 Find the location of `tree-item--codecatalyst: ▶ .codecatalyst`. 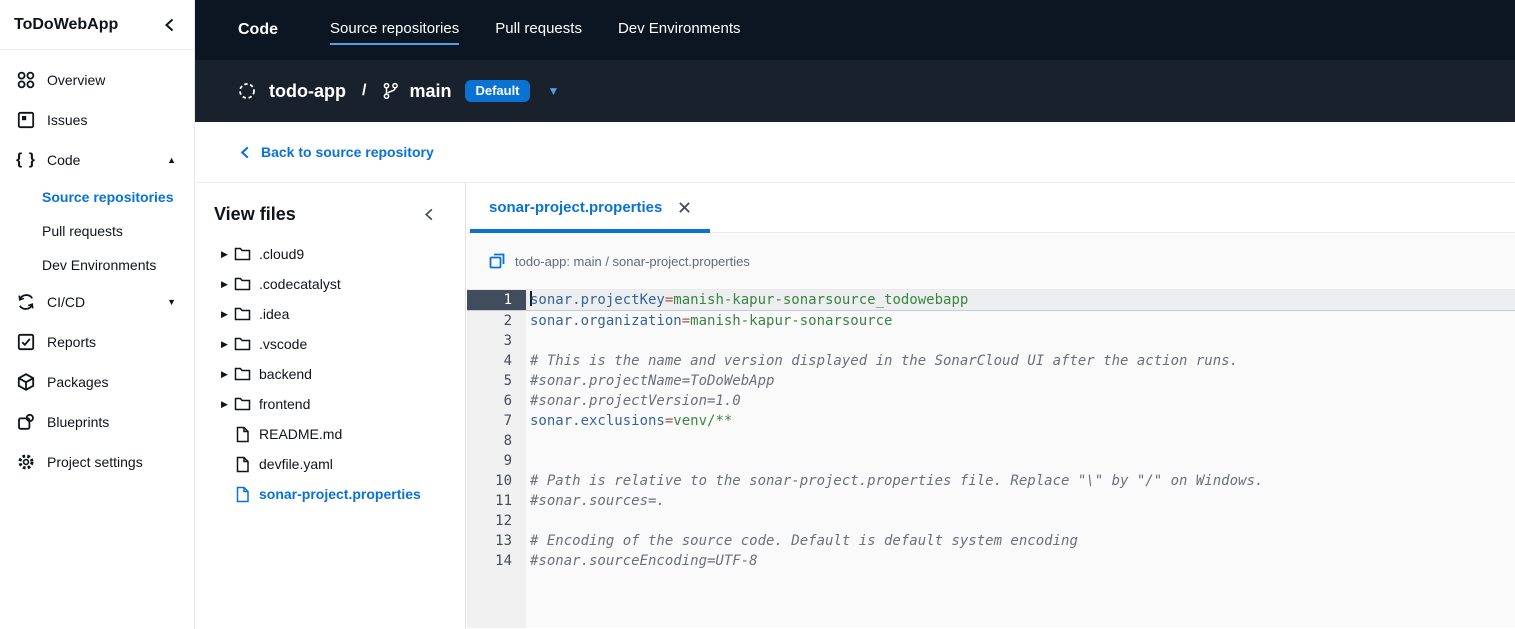

tree-item--codecatalyst: ▶ .codecatalyst is located at coordinates (330, 284).